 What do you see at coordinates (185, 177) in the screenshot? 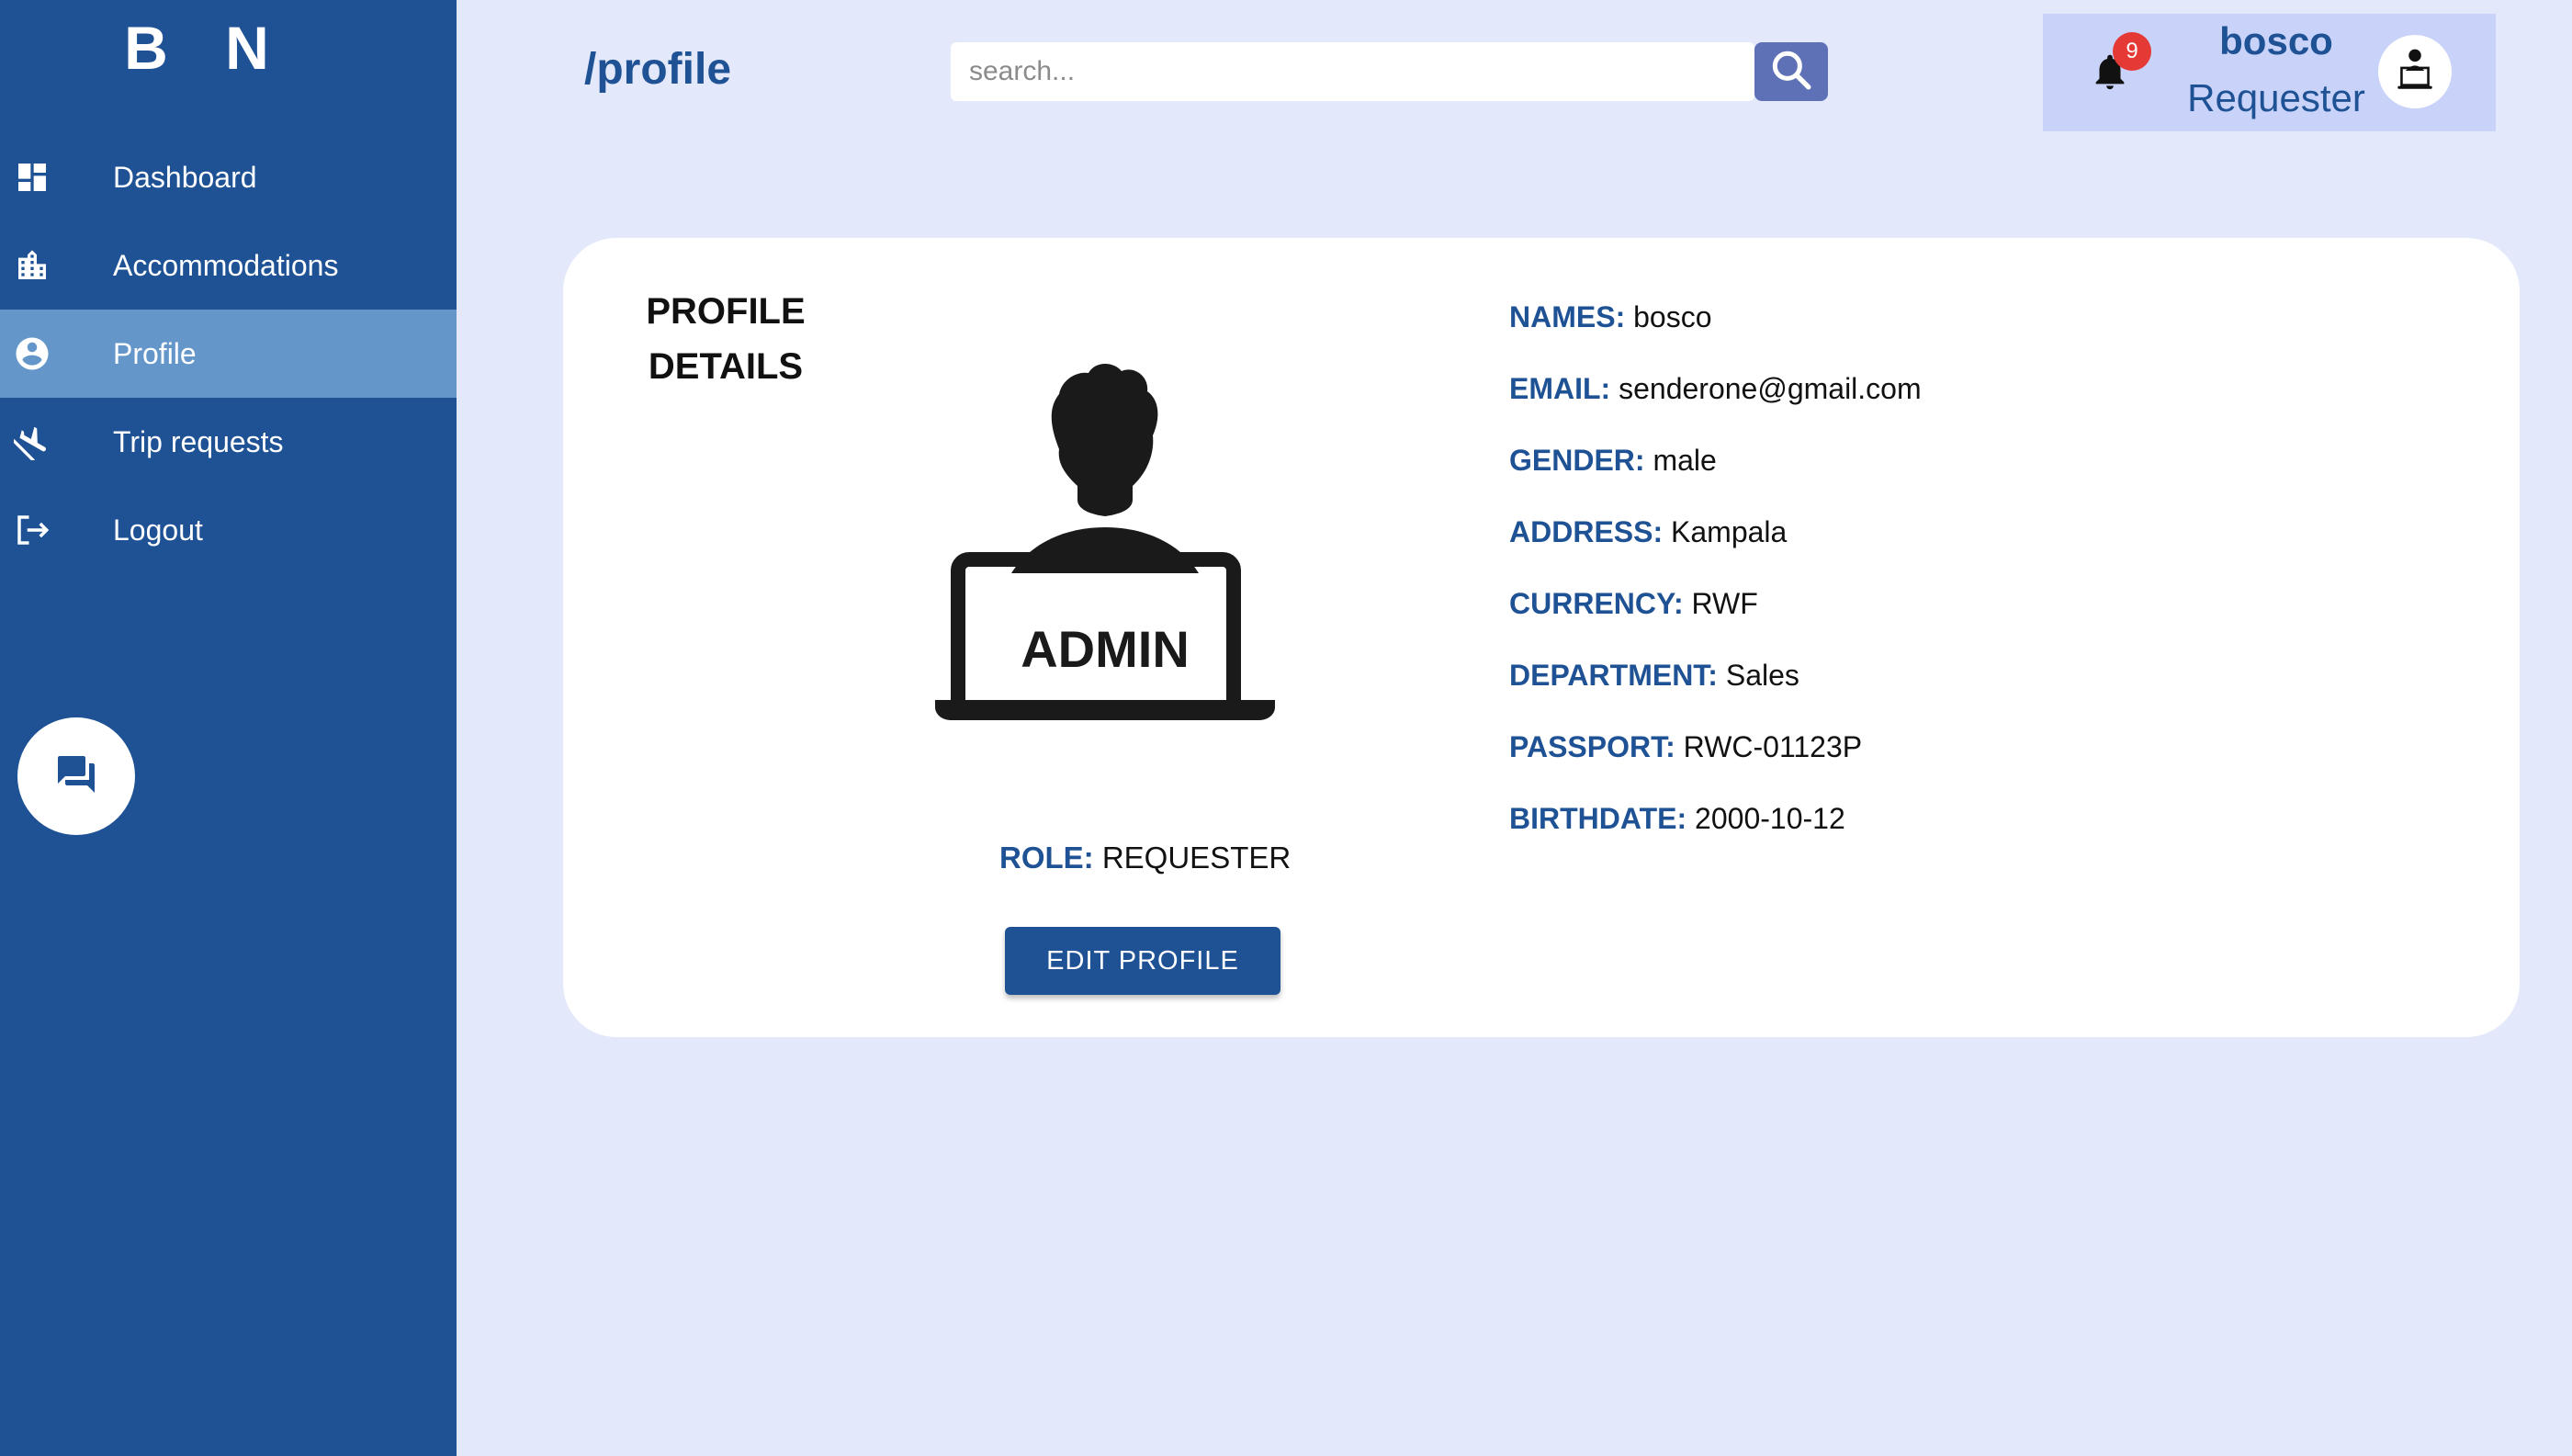
I see `sidebar-item-label: Dashboard` at bounding box center [185, 177].